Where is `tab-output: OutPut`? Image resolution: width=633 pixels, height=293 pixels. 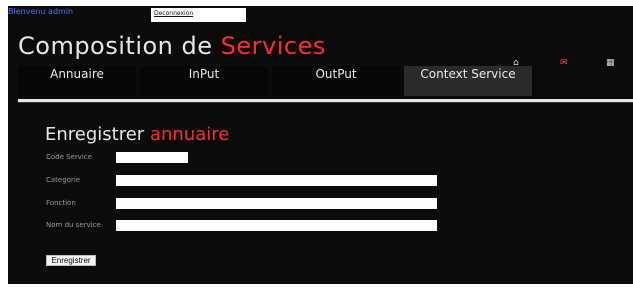 tab-output: OutPut is located at coordinates (336, 81).